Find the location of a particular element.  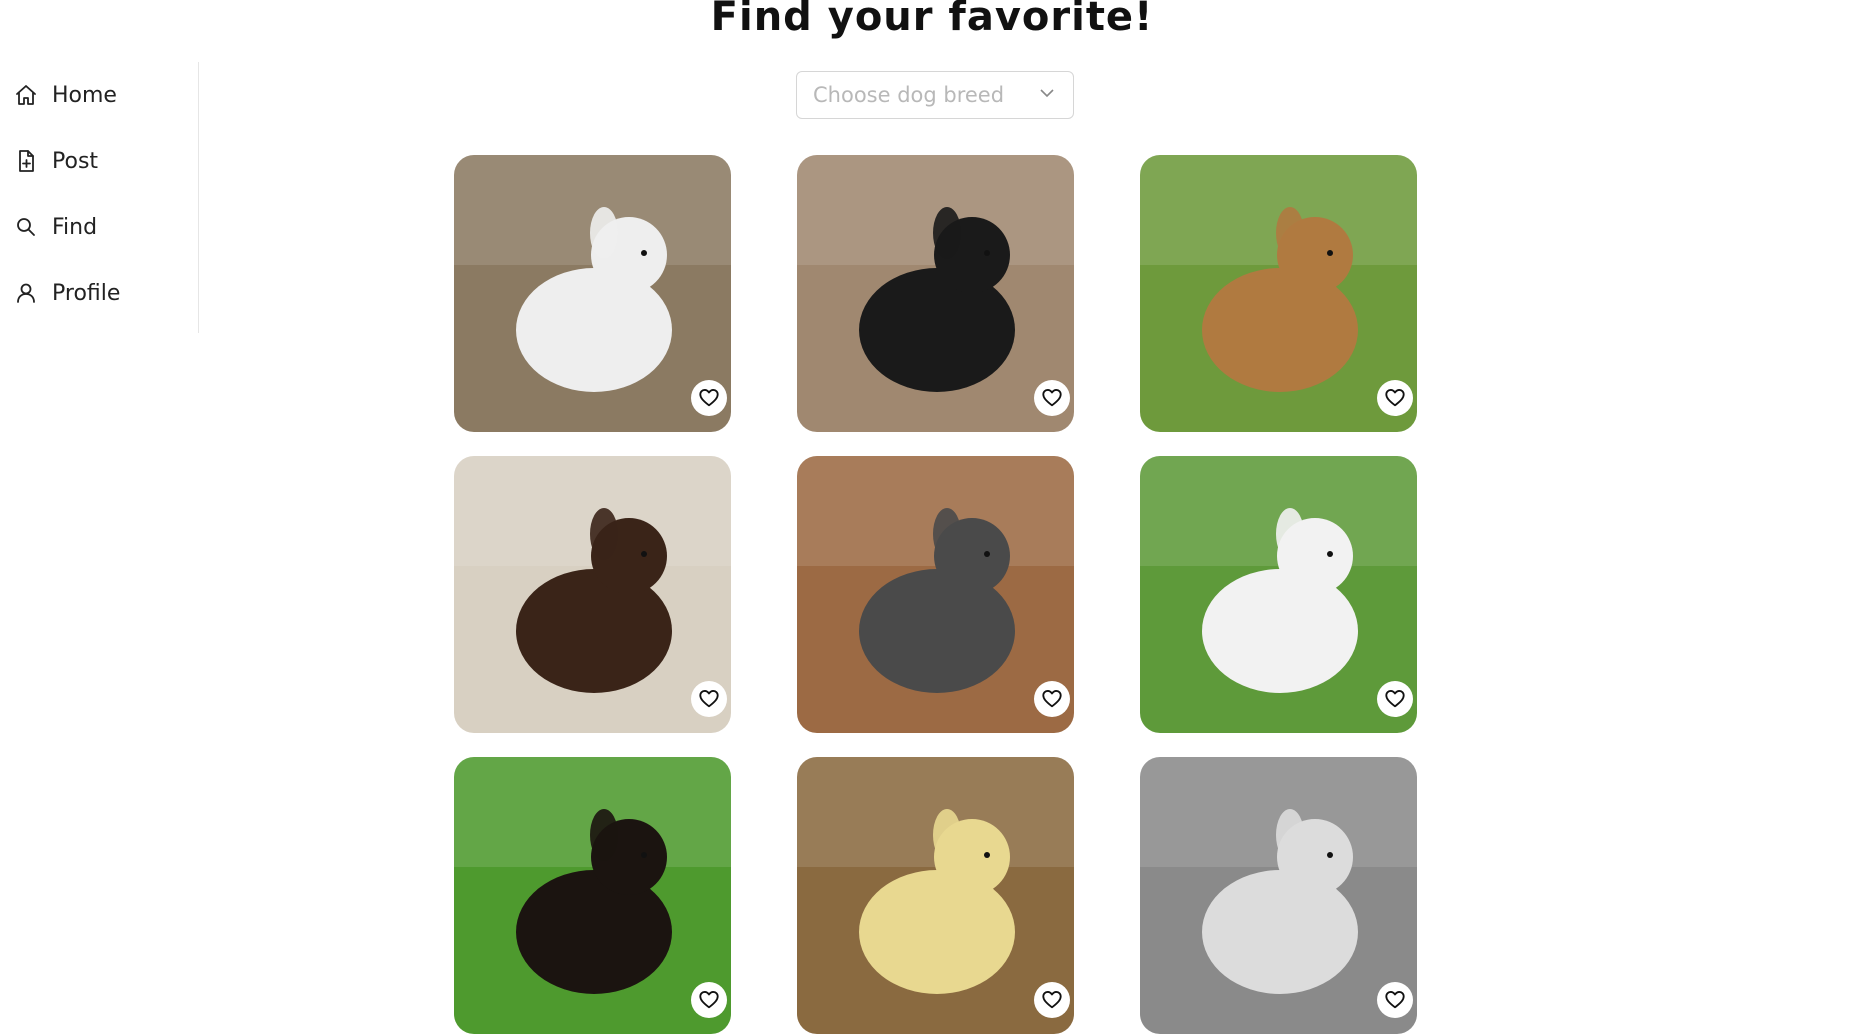

sidebar-item-label: Find is located at coordinates (75, 227).